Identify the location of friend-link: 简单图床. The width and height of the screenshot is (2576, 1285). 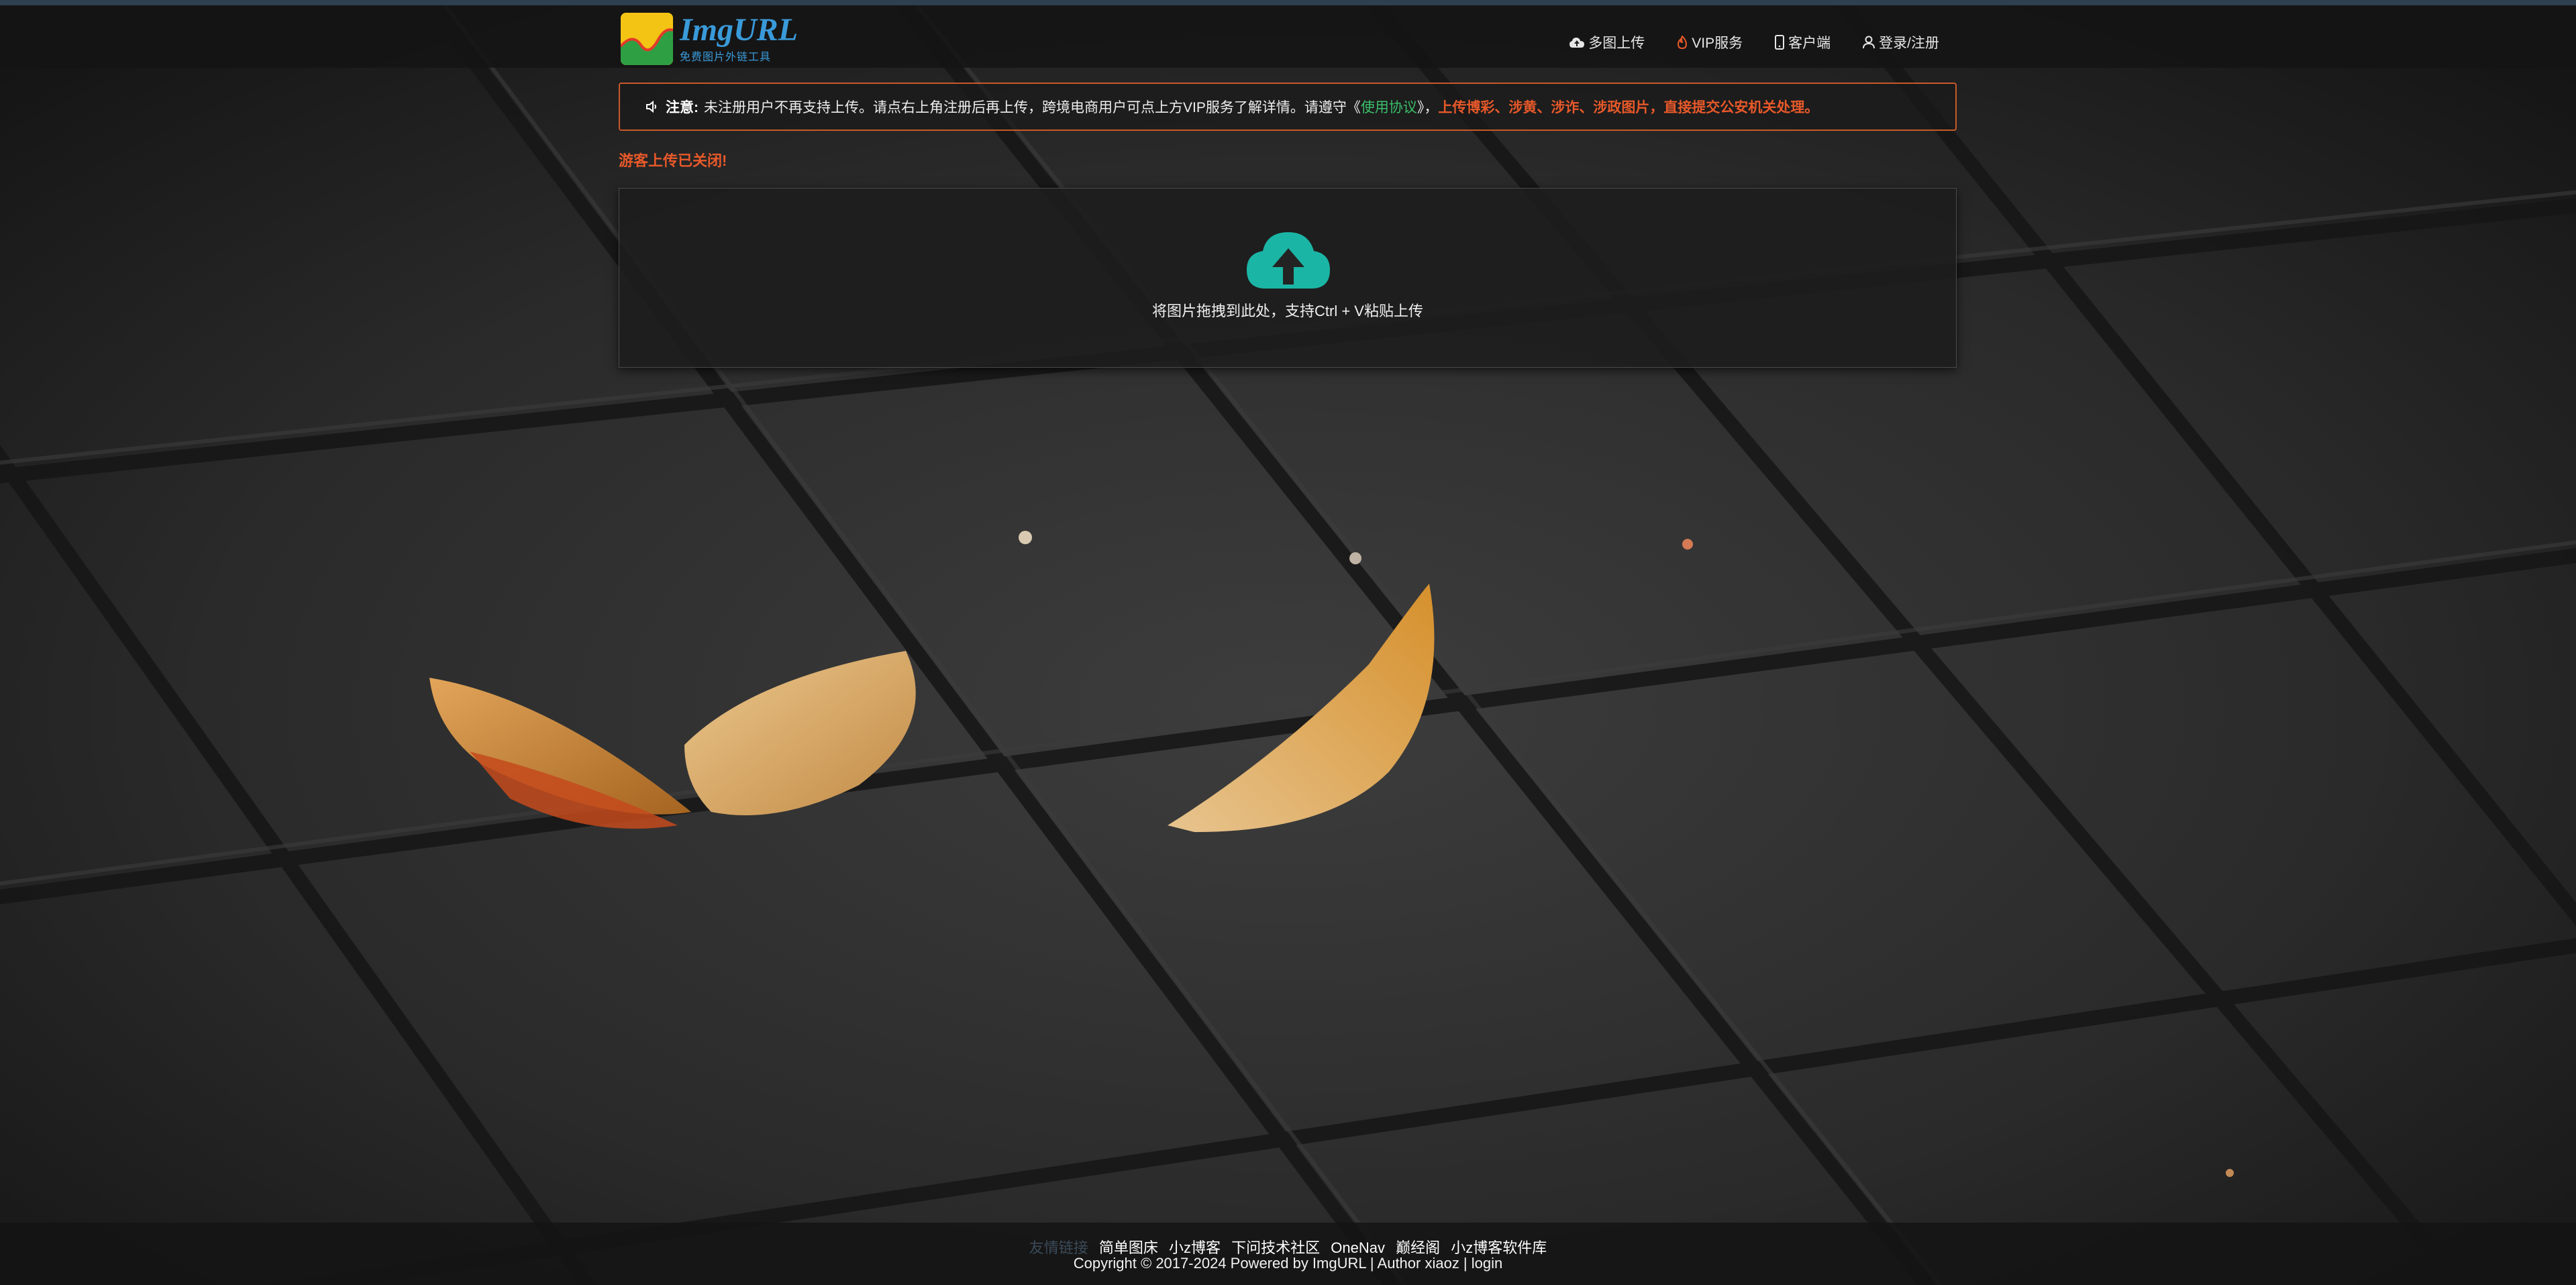
(1128, 1247).